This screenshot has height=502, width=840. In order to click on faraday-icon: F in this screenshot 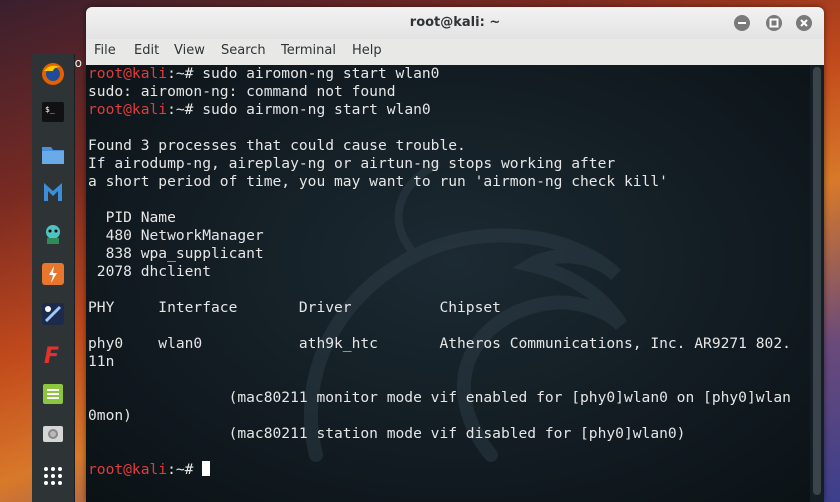, I will do `click(53, 354)`.